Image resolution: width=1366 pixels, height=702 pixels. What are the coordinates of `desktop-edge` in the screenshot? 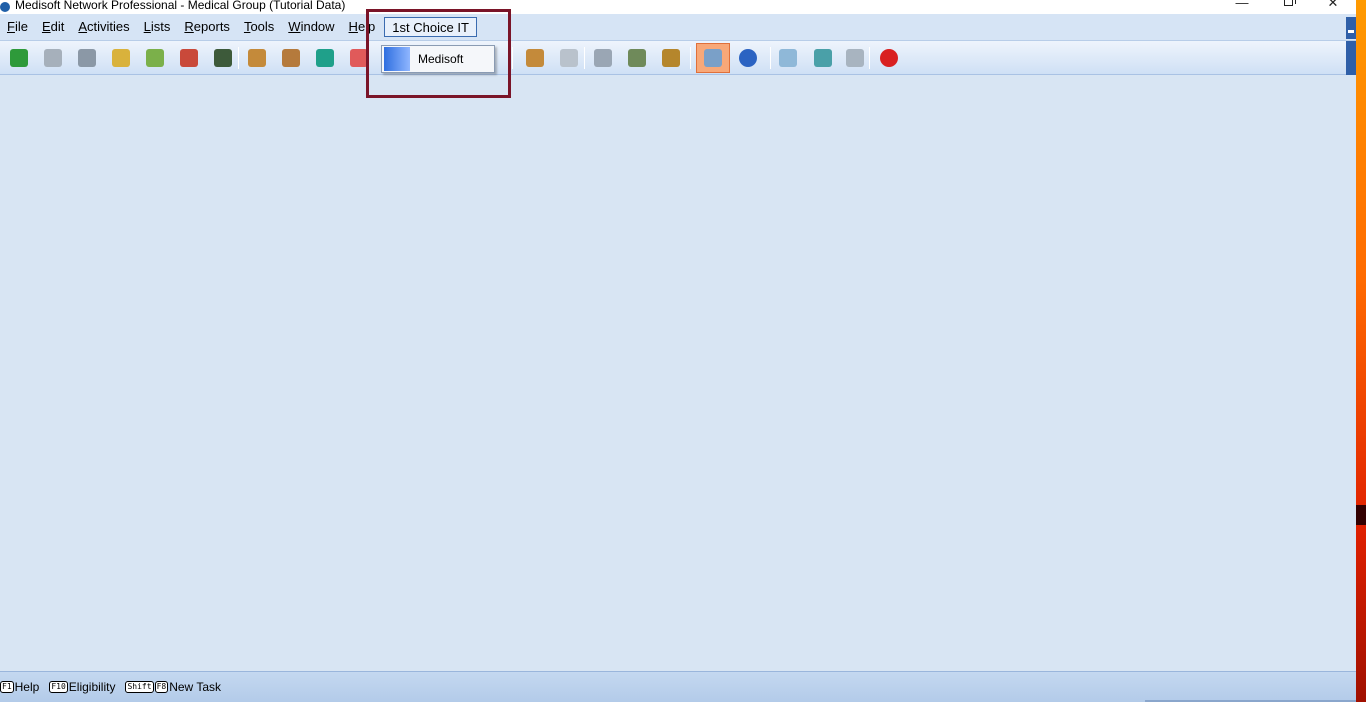 It's located at (1361, 351).